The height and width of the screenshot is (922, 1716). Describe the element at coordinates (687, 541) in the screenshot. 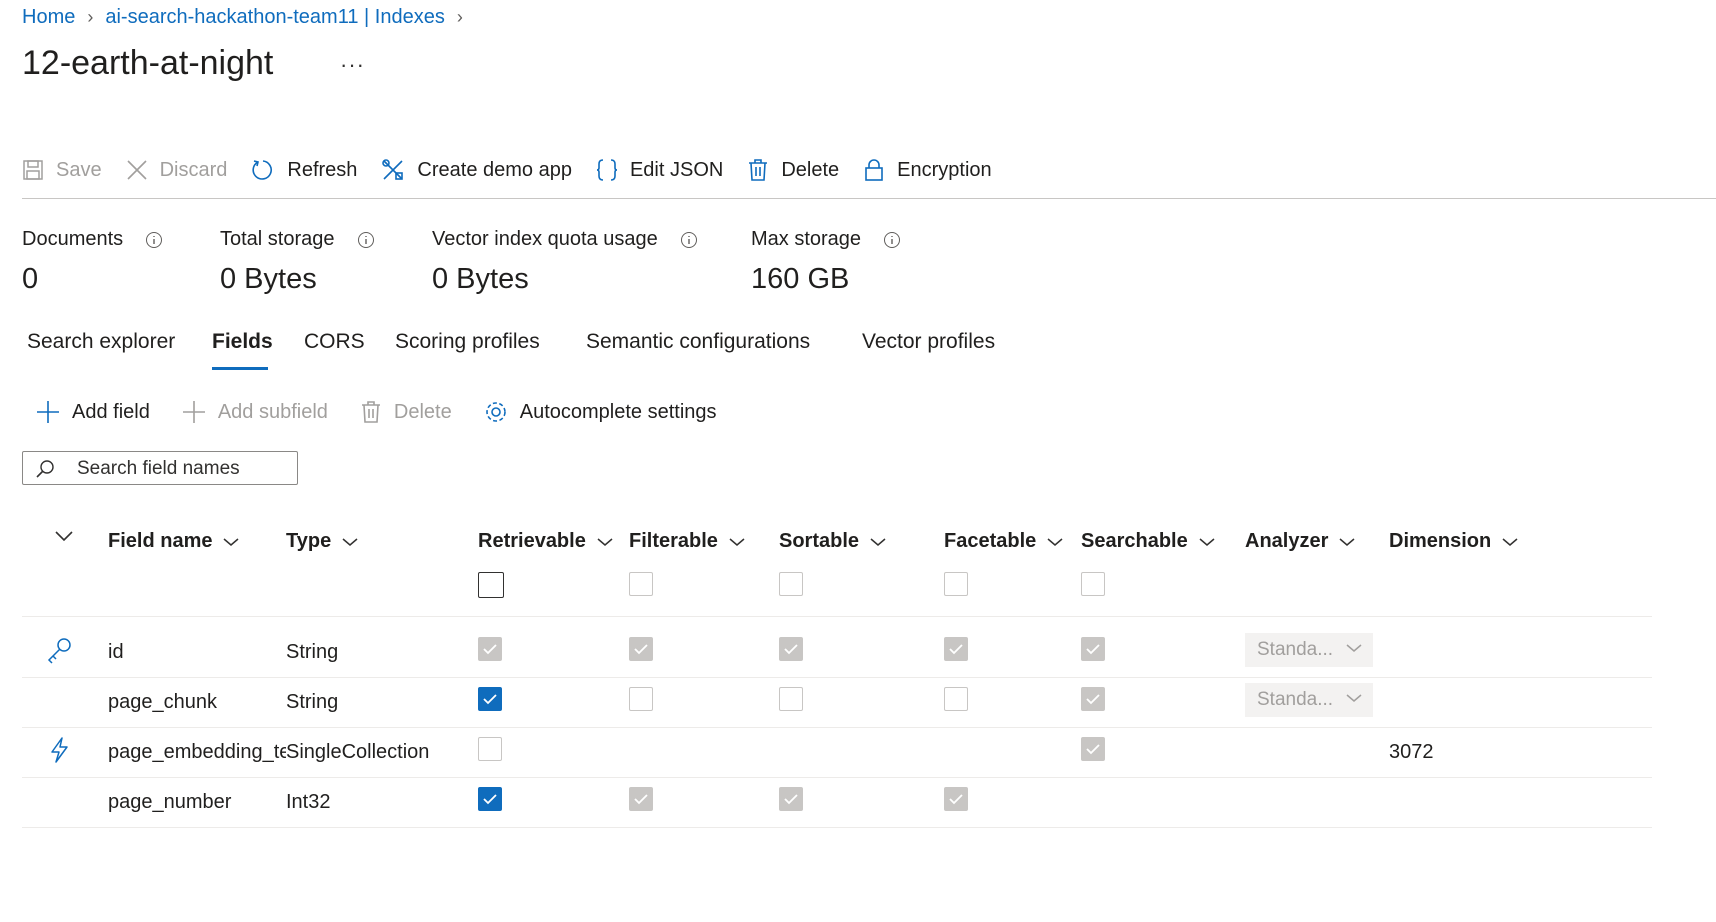

I see `header-filterable: Filterable` at that location.